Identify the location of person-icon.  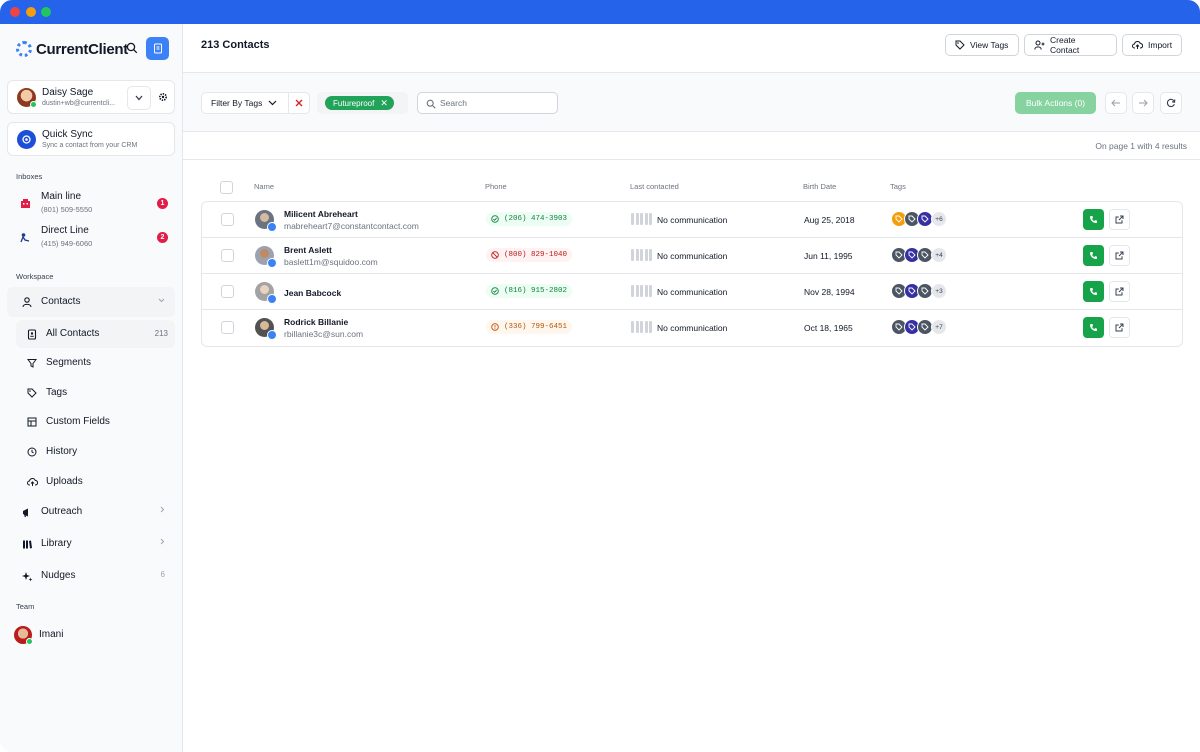
(27, 302).